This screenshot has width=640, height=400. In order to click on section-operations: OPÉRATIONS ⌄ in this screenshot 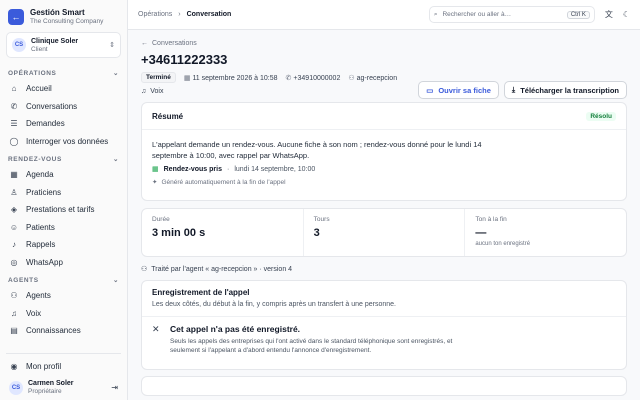, I will do `click(63, 72)`.